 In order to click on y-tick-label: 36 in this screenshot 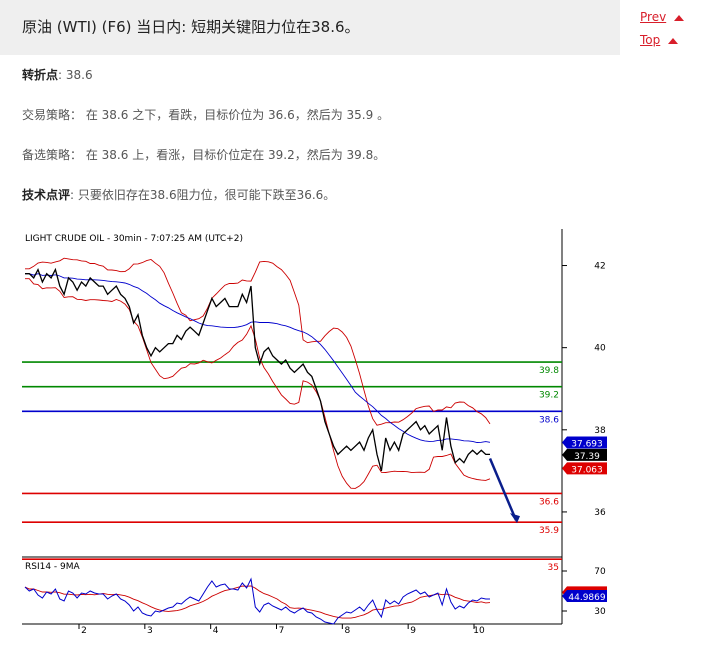, I will do `click(600, 513)`.